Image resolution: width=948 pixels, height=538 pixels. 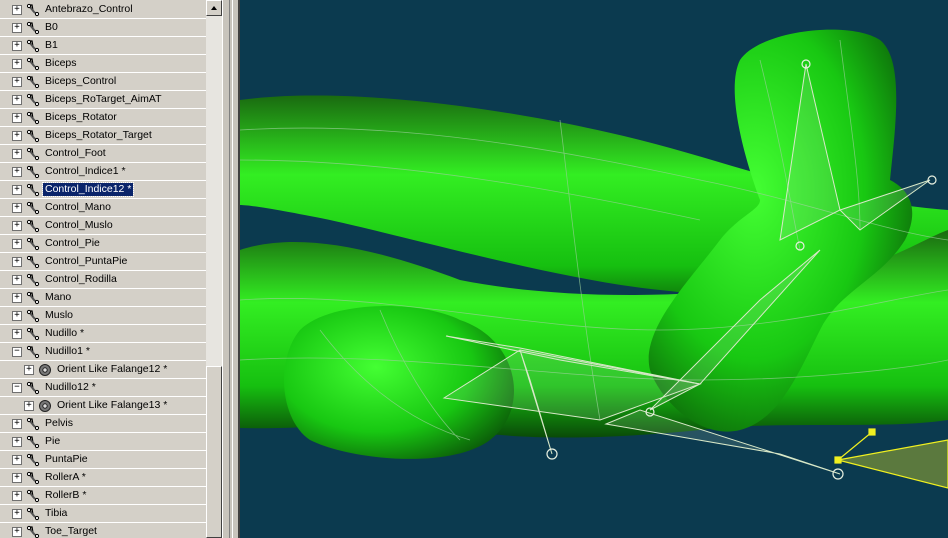 What do you see at coordinates (103, 530) in the screenshot?
I see `tree-item: + Toe_Target` at bounding box center [103, 530].